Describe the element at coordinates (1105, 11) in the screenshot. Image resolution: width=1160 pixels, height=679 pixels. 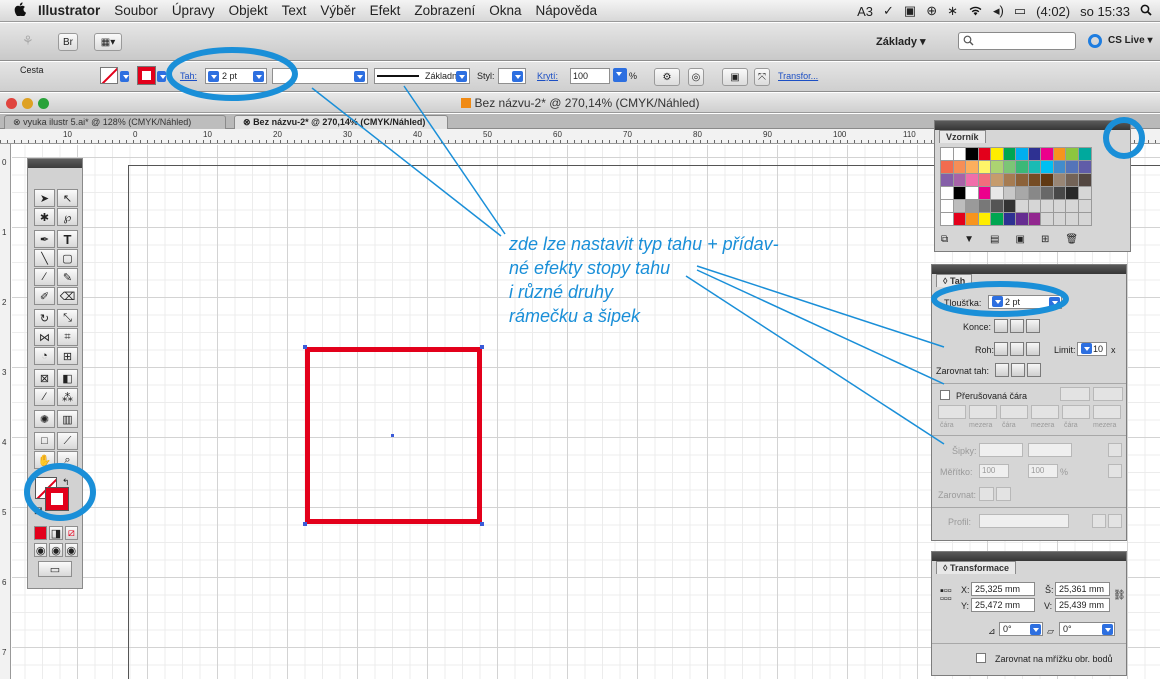
I see `clock: so 15:33` at that location.